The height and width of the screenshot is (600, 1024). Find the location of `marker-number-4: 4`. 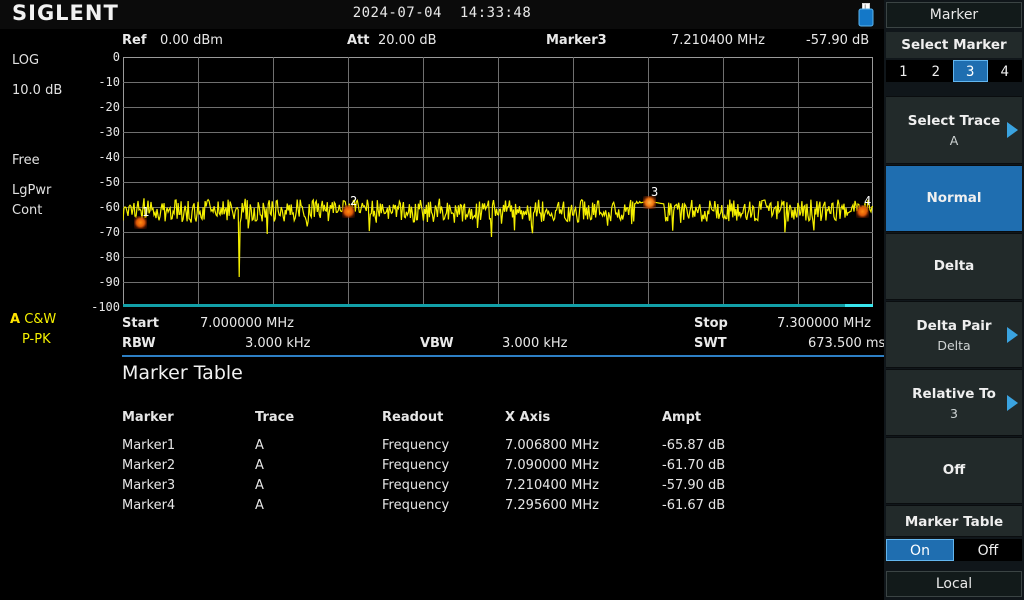

marker-number-4: 4 is located at coordinates (1004, 71).